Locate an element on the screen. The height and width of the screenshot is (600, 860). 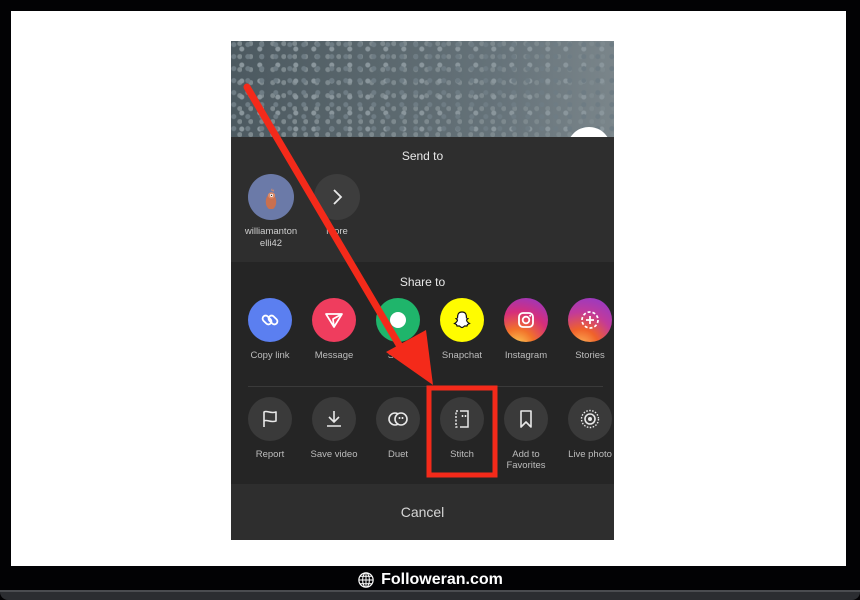
contact-williamantonelli42: williamanton elli42 is located at coordinates (271, 212).